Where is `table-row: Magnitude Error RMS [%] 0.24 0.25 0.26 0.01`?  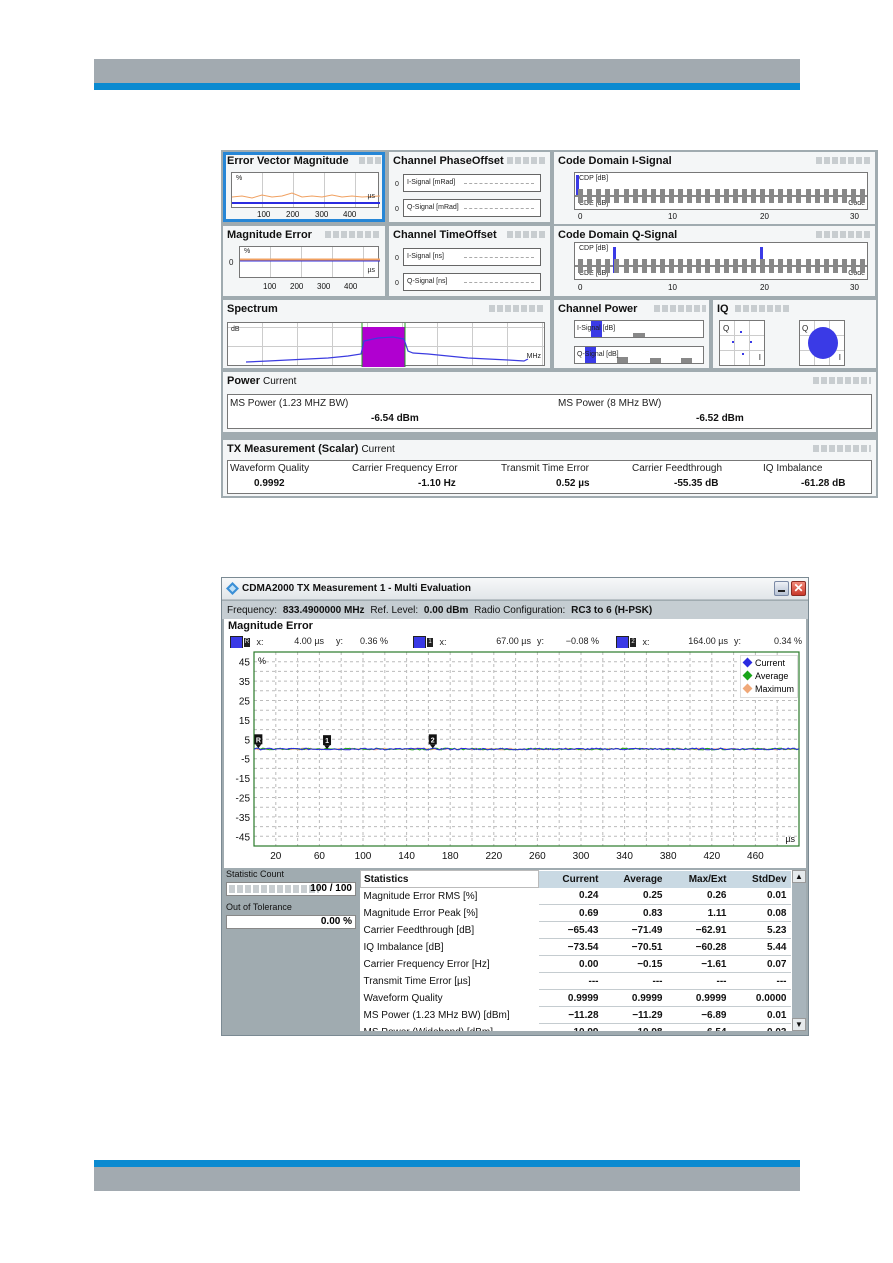 table-row: Magnitude Error RMS [%] 0.24 0.25 0.26 0.01 is located at coordinates (575, 896).